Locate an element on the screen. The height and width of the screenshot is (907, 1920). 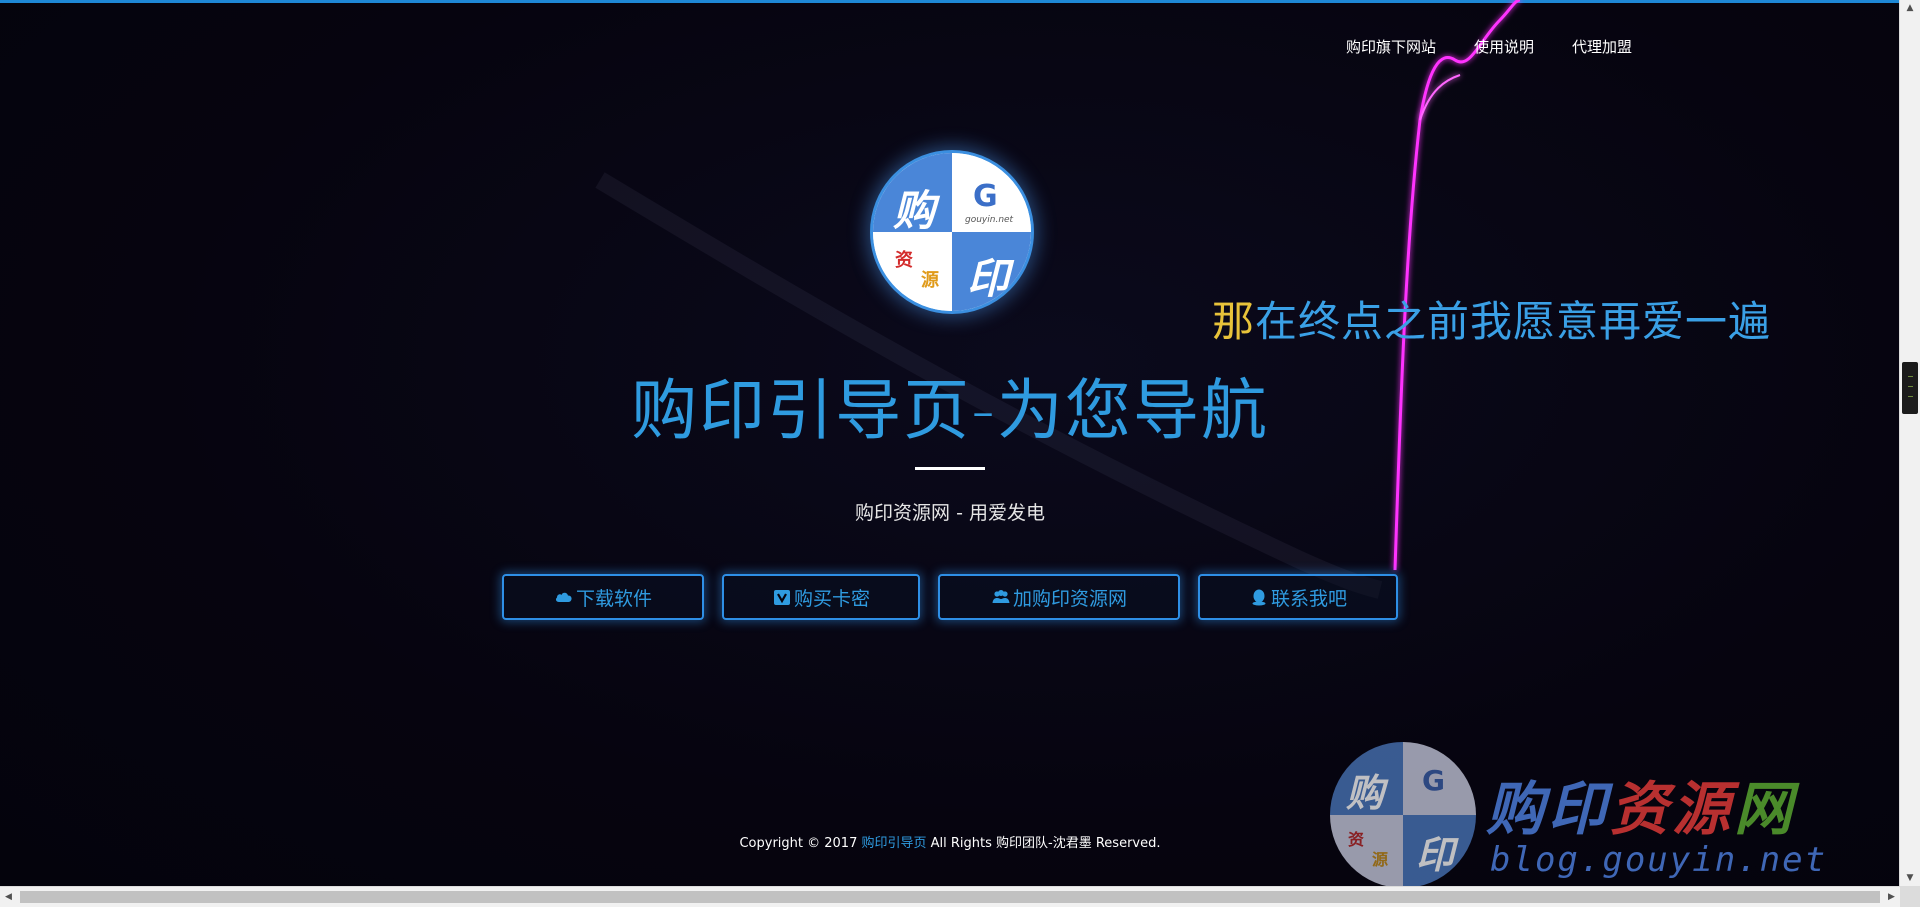
watermark-char-gou: 购 is located at coordinates (1365, 793).